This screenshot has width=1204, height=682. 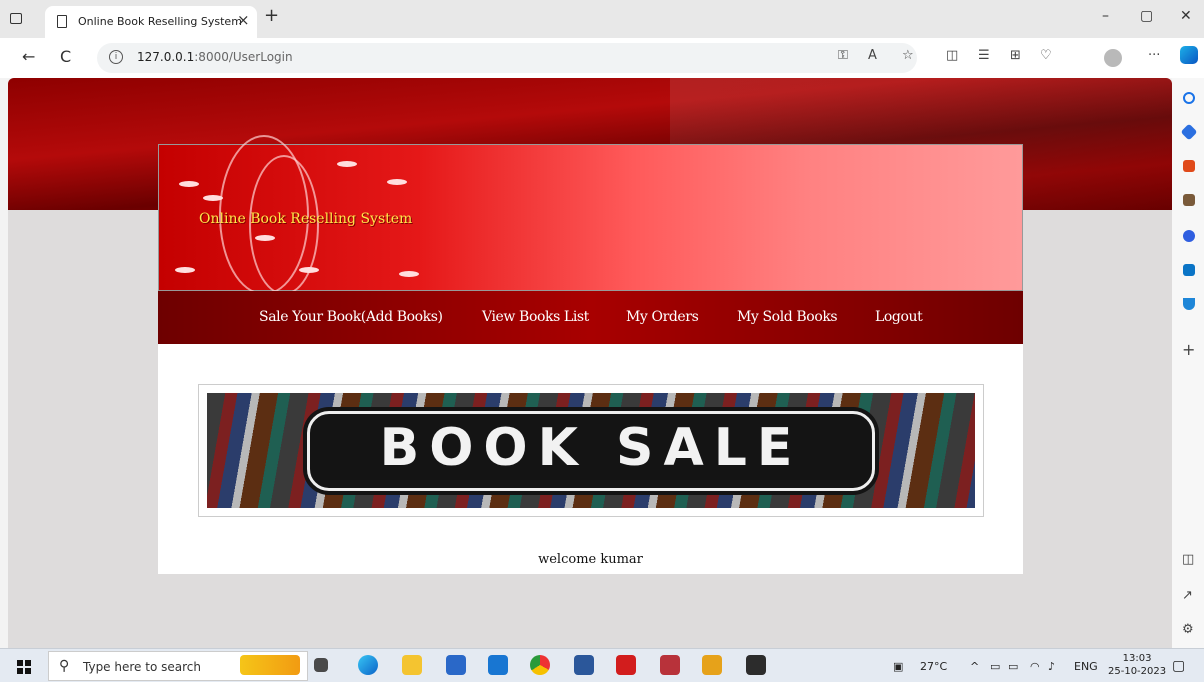 I want to click on profile-avatar-icon, so click(x=1113, y=58).